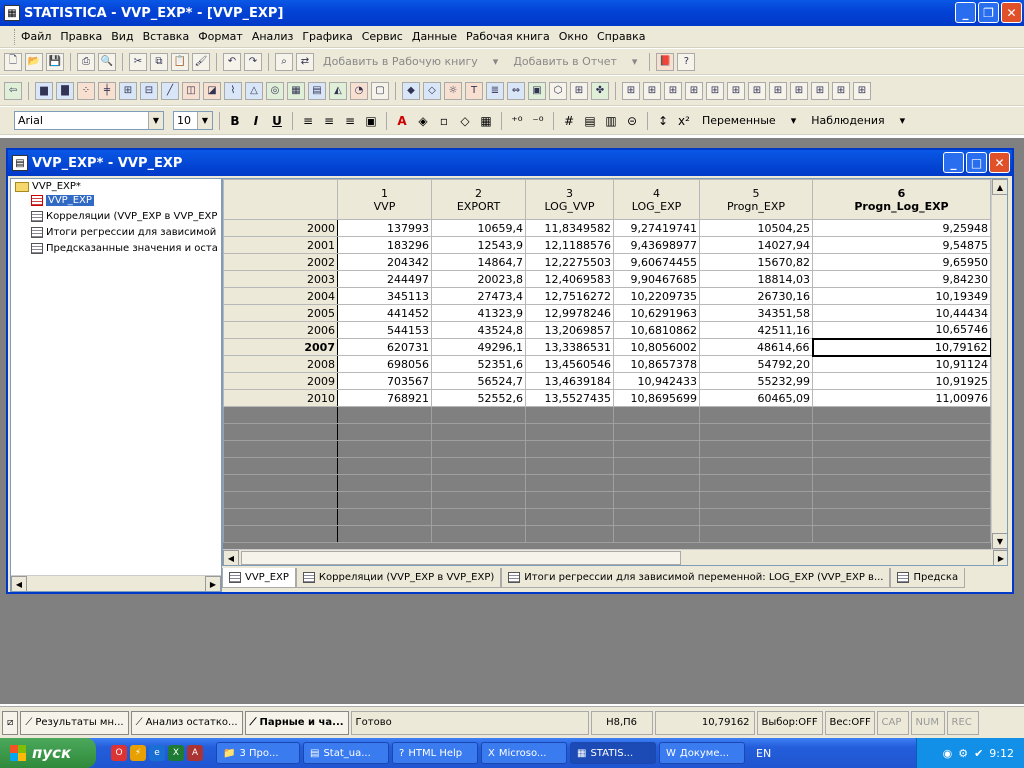 The image size is (1024, 768). What do you see at coordinates (573, 36) in the screenshot?
I see `menu-window: Окно` at bounding box center [573, 36].